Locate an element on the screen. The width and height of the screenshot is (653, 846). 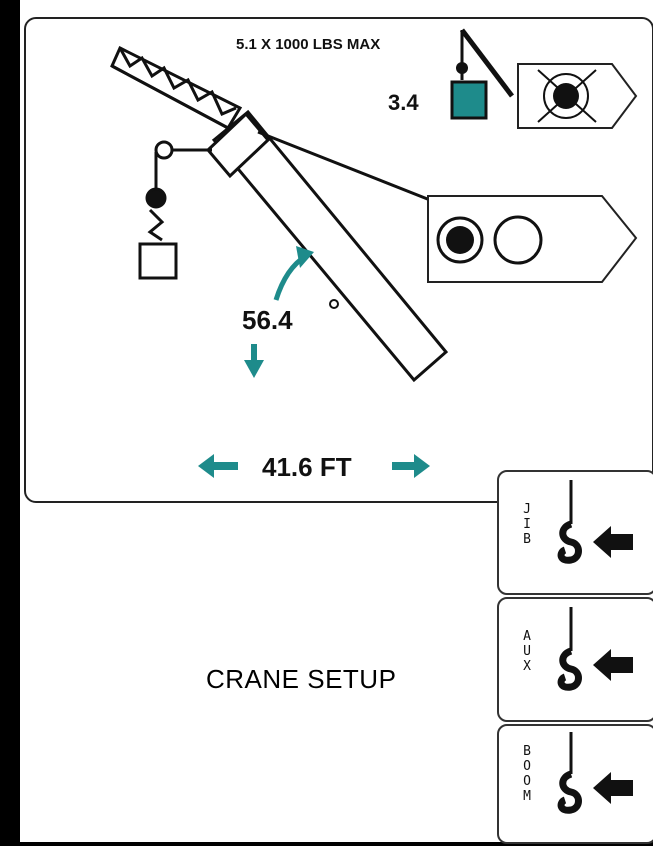
boom-angle-arrow is located at coordinates (293, 273).